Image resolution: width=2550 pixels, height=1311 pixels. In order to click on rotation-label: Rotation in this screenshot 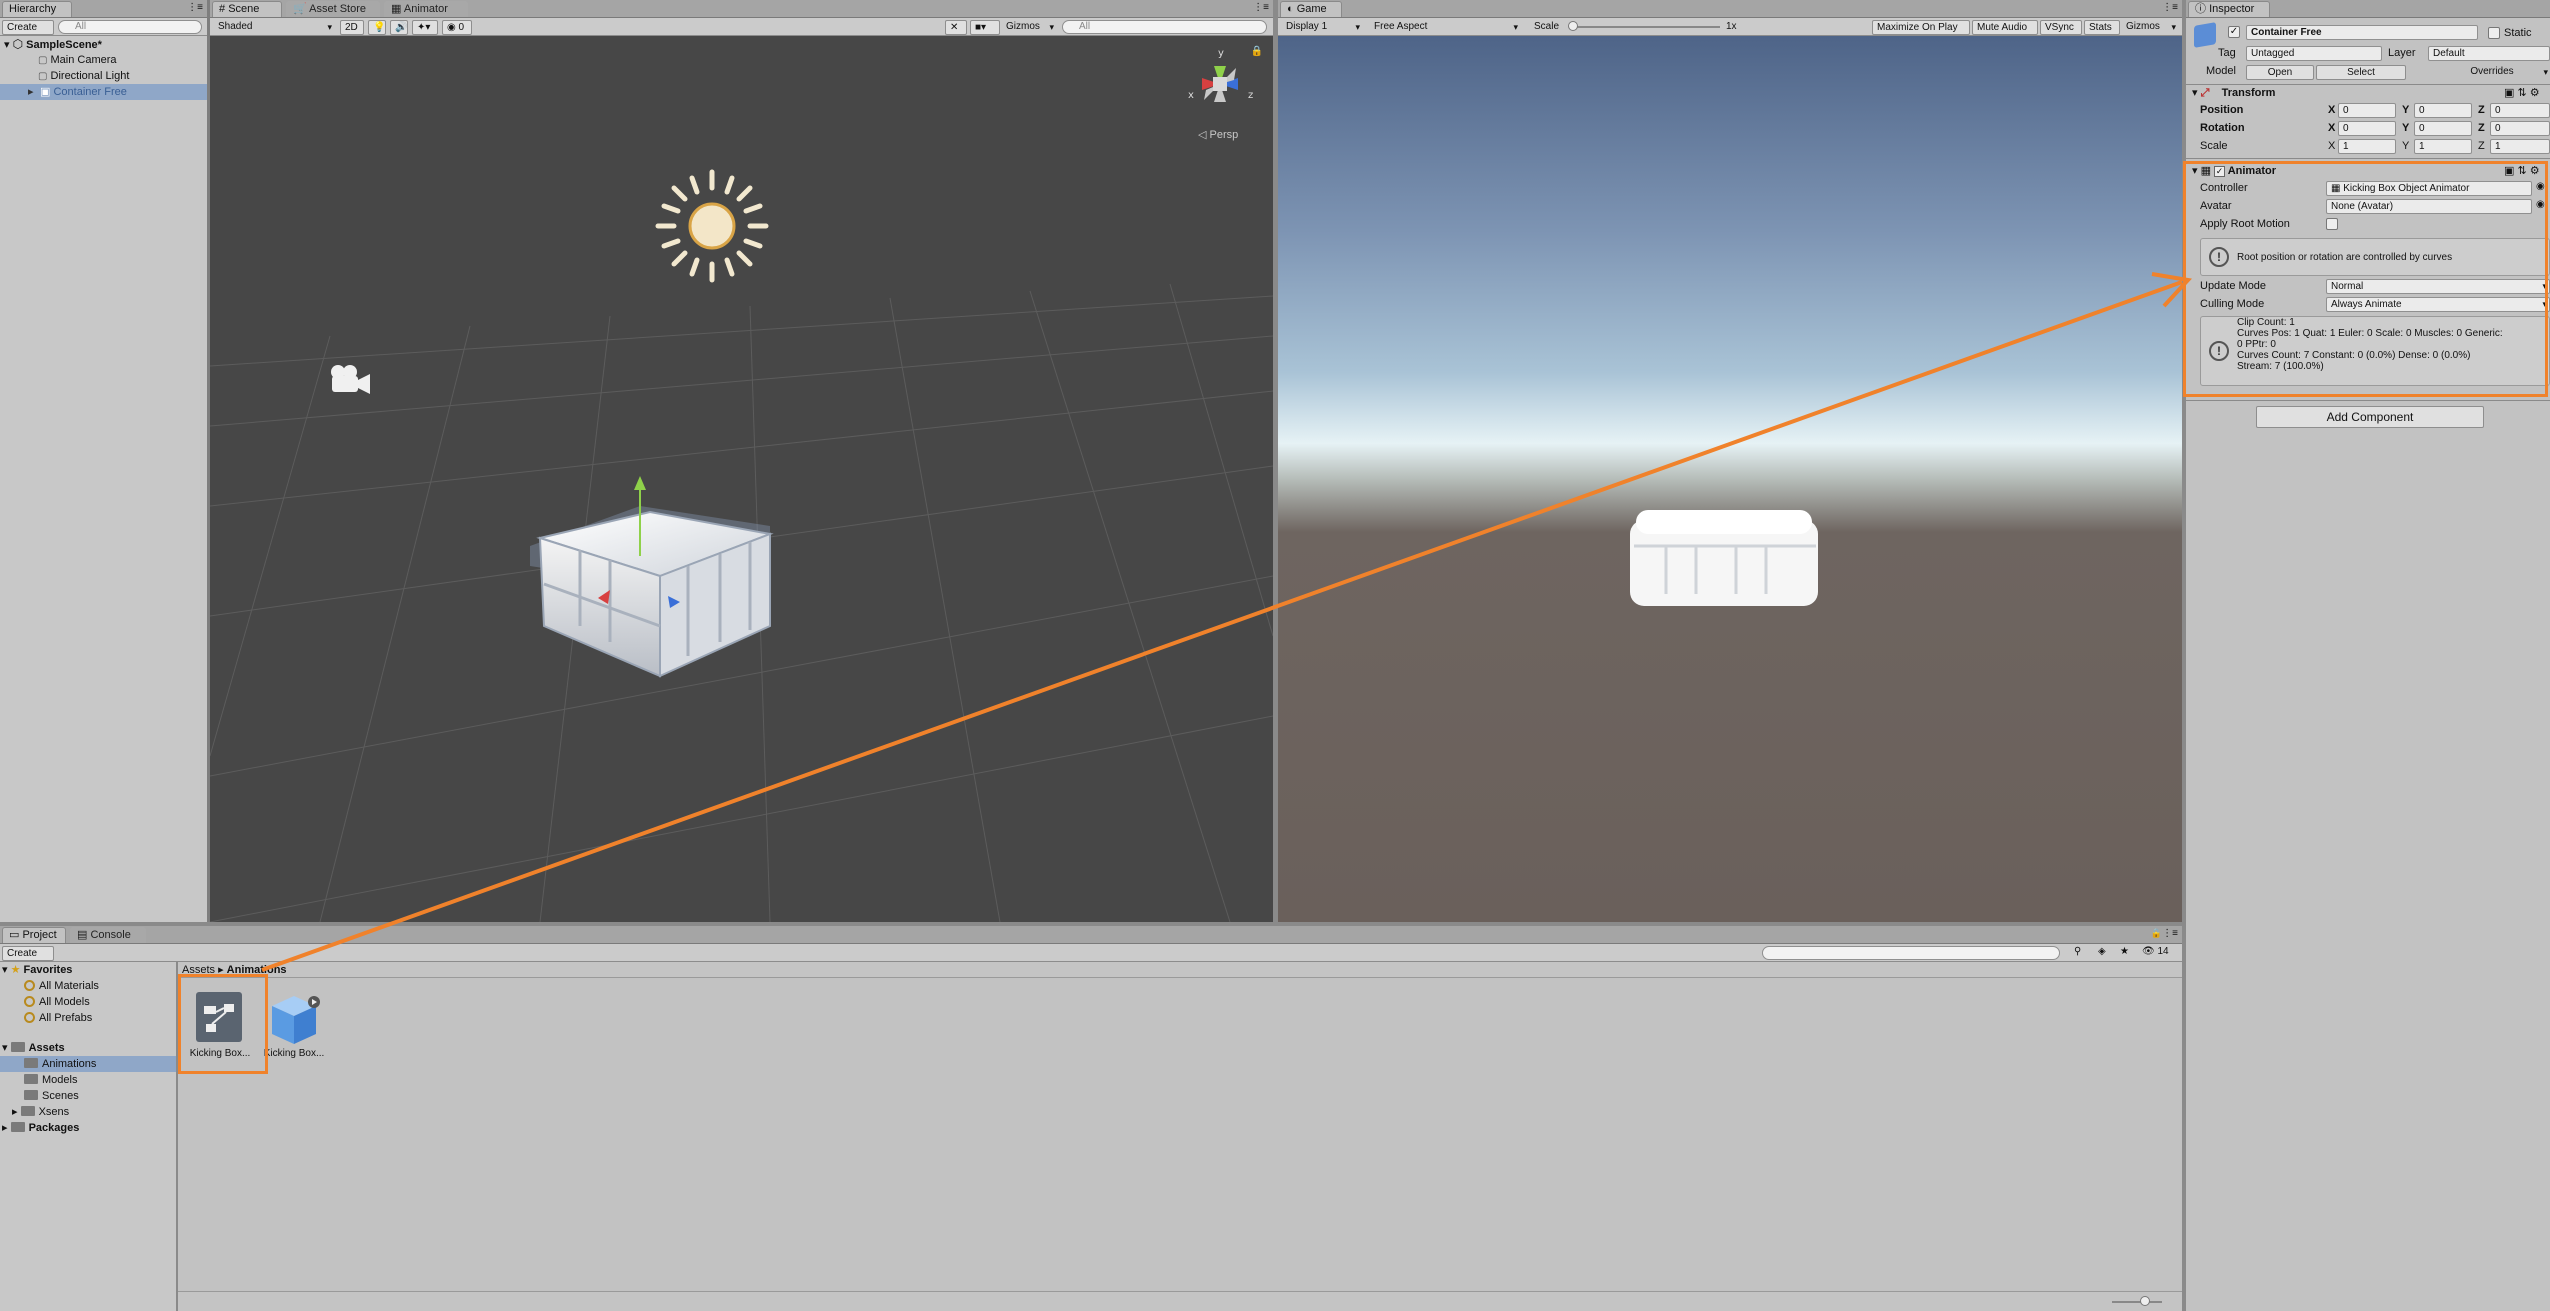, I will do `click(2222, 128)`.